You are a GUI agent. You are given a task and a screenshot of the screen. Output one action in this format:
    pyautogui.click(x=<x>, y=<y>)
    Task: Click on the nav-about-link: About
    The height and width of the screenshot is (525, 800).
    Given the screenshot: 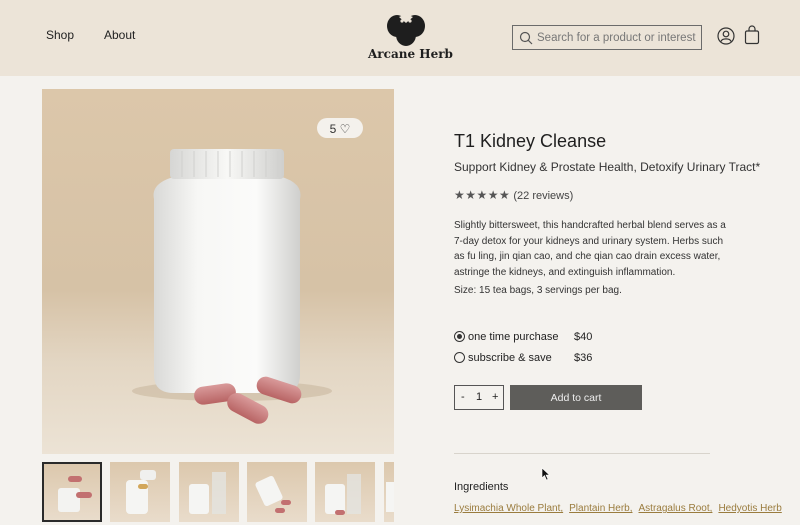 What is the action you would take?
    pyautogui.click(x=119, y=35)
    